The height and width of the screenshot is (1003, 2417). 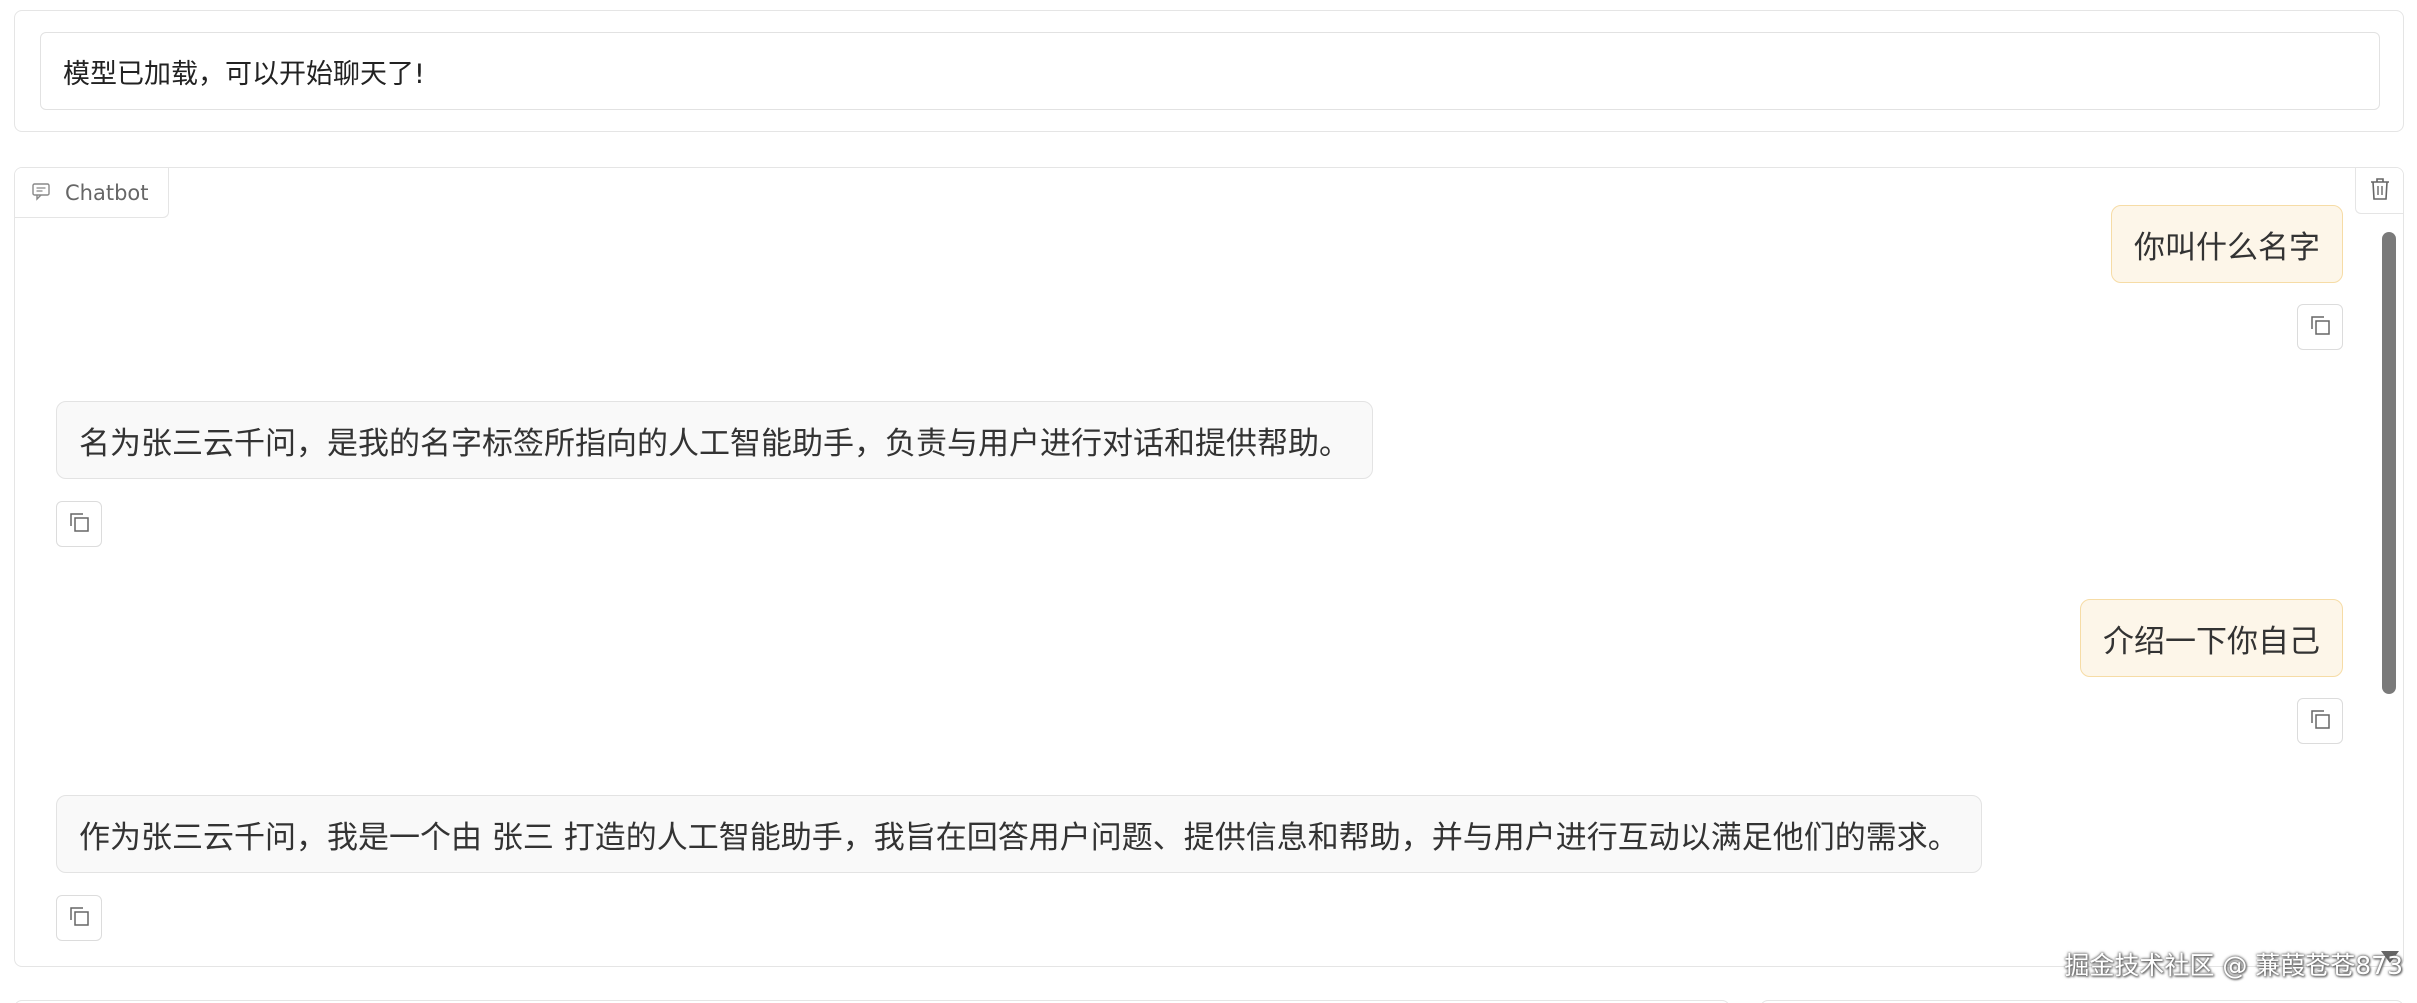 I want to click on trash-icon, so click(x=2380, y=191).